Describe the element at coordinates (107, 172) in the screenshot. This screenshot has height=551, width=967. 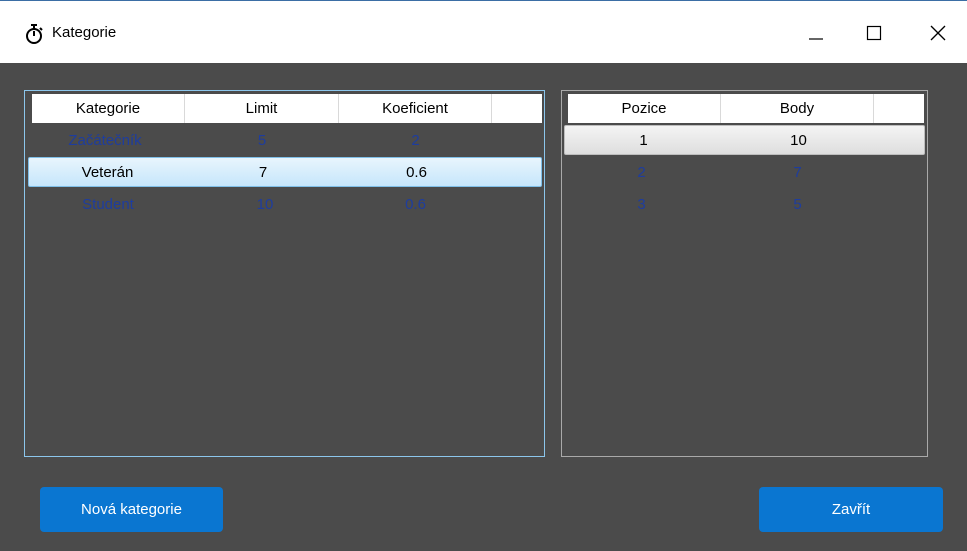
I see `cell-kategorie: Veterán` at that location.